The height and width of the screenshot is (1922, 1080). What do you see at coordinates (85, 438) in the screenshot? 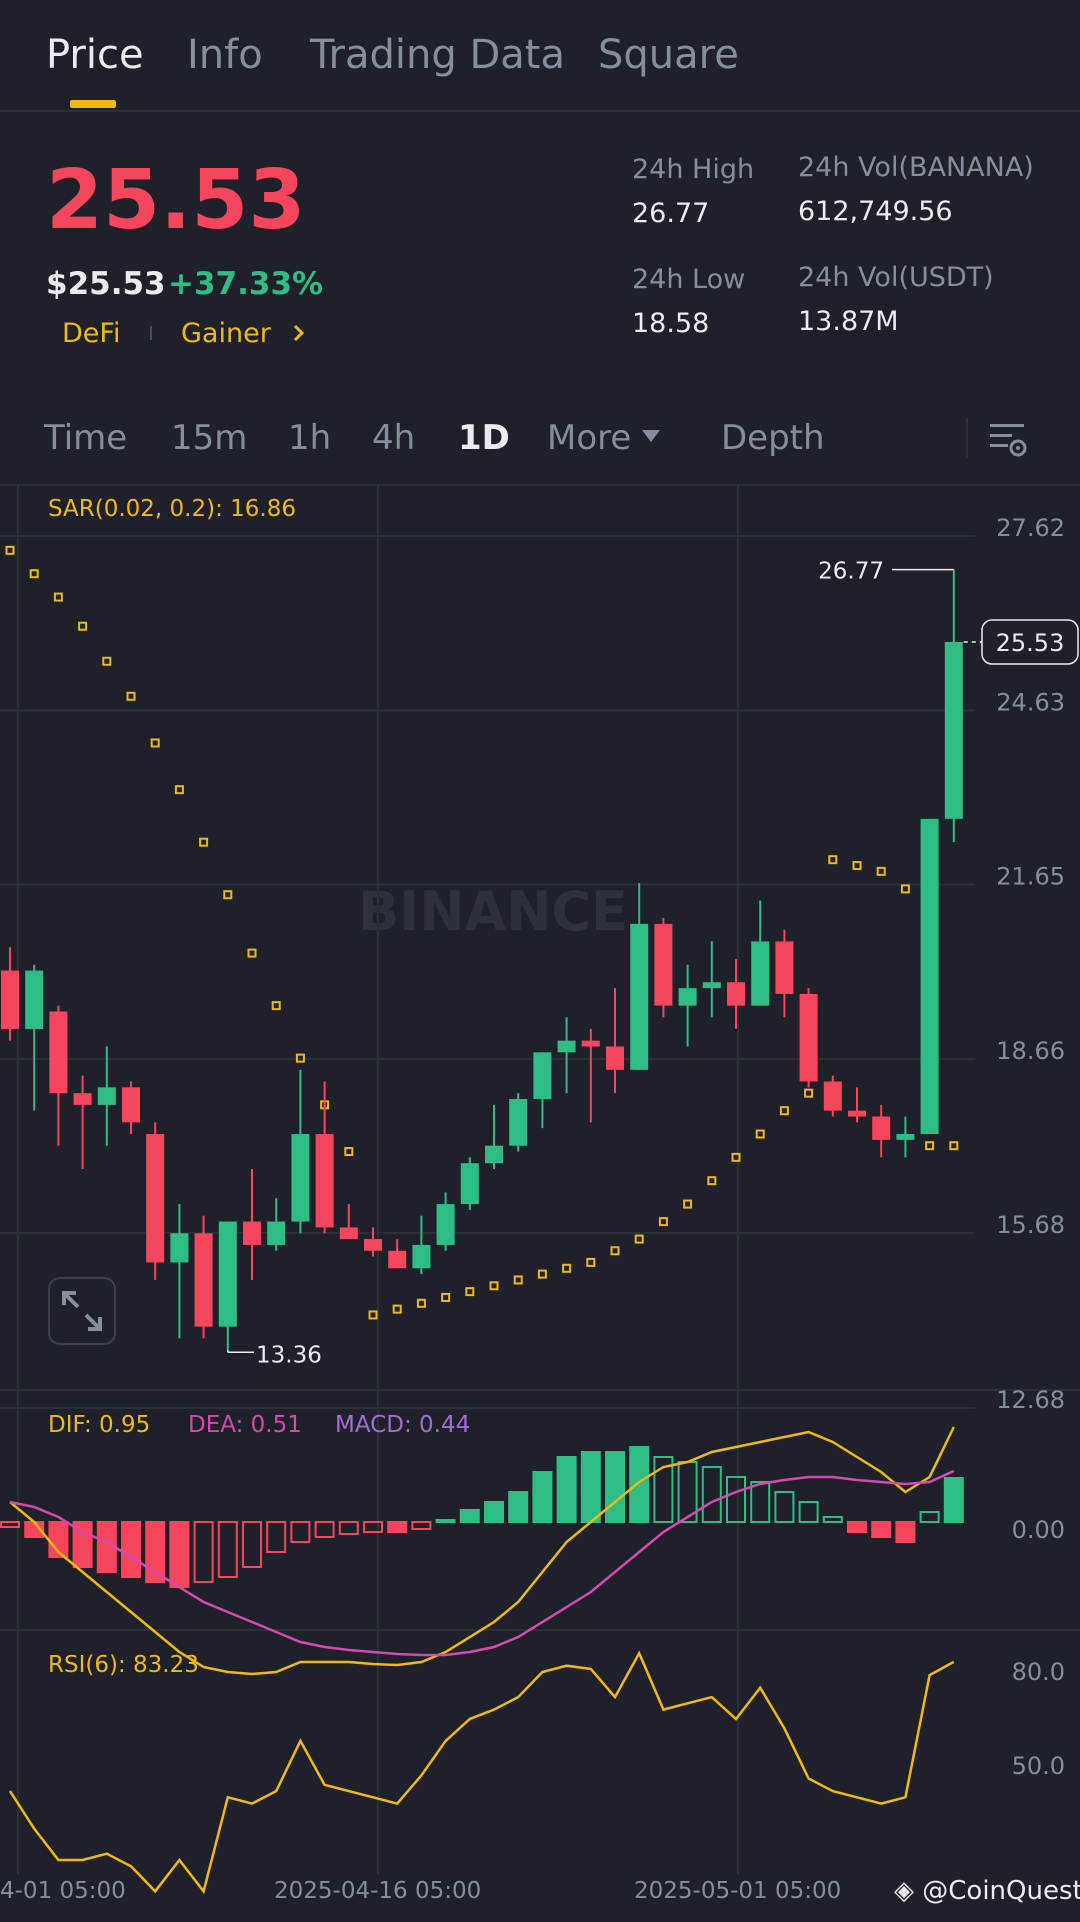
I see `interval-time: Time` at bounding box center [85, 438].